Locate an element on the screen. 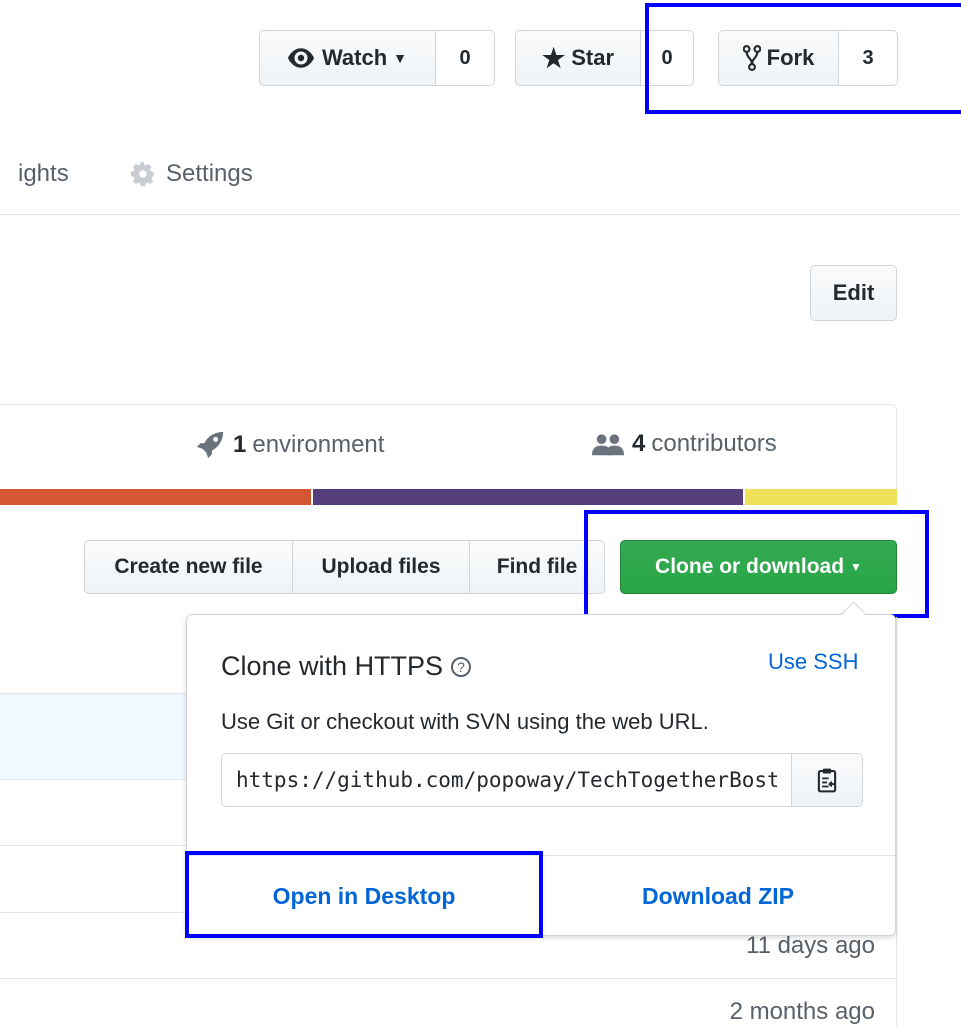  clone-url-input is located at coordinates (506, 780).